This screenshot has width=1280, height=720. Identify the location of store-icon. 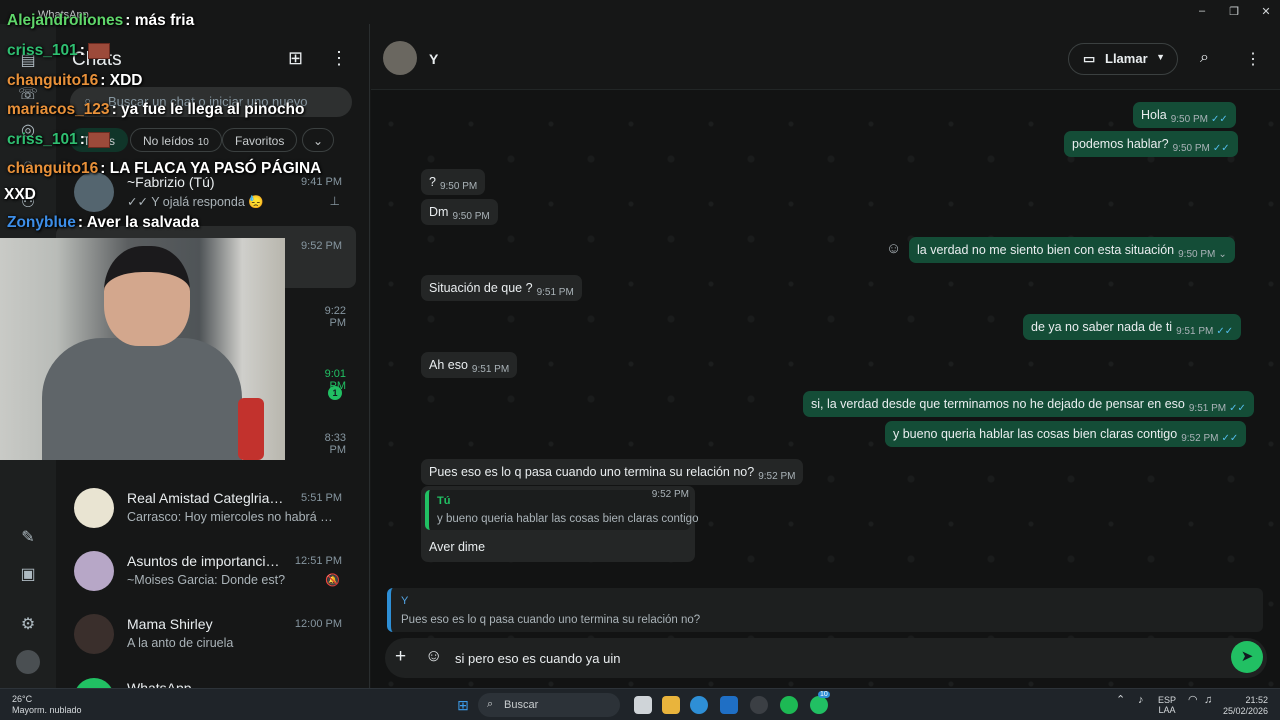
(729, 705).